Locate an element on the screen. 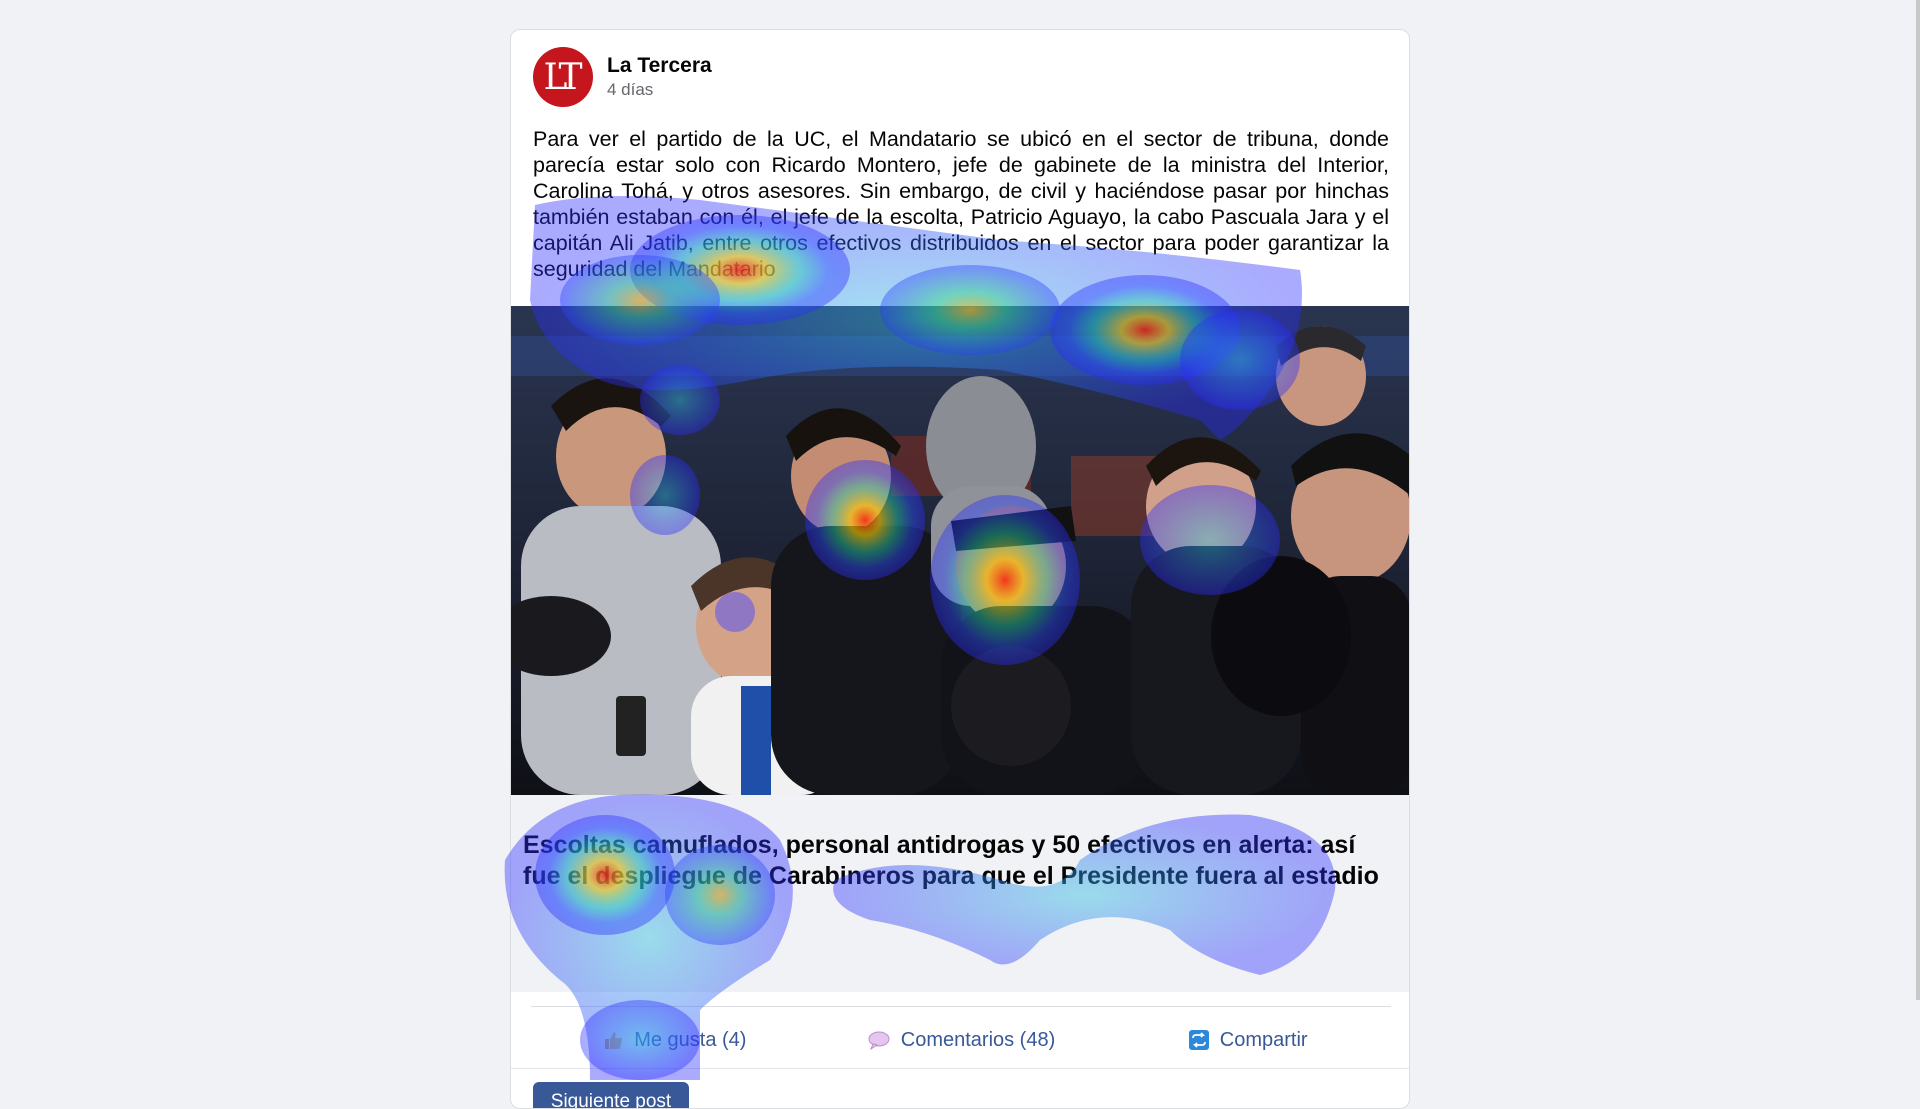 Image resolution: width=1920 pixels, height=1109 pixels. like-button: Me gusta (4) is located at coordinates (674, 1040).